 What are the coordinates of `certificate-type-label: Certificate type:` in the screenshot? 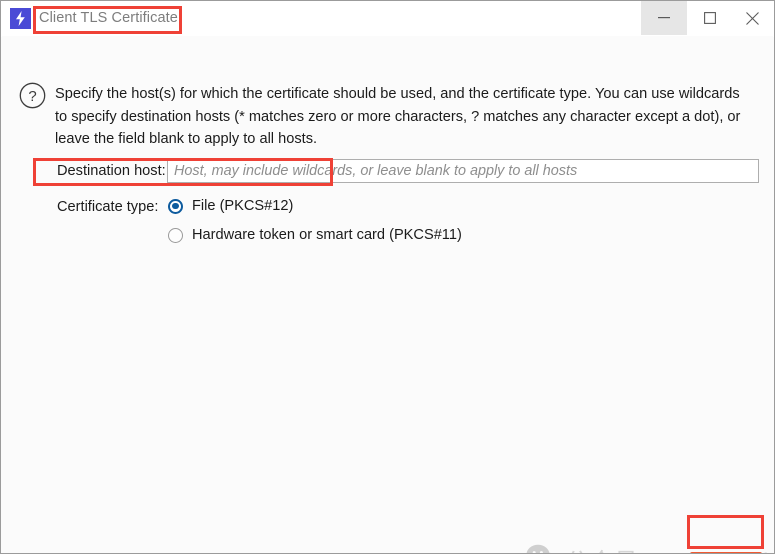 It's located at (108, 207).